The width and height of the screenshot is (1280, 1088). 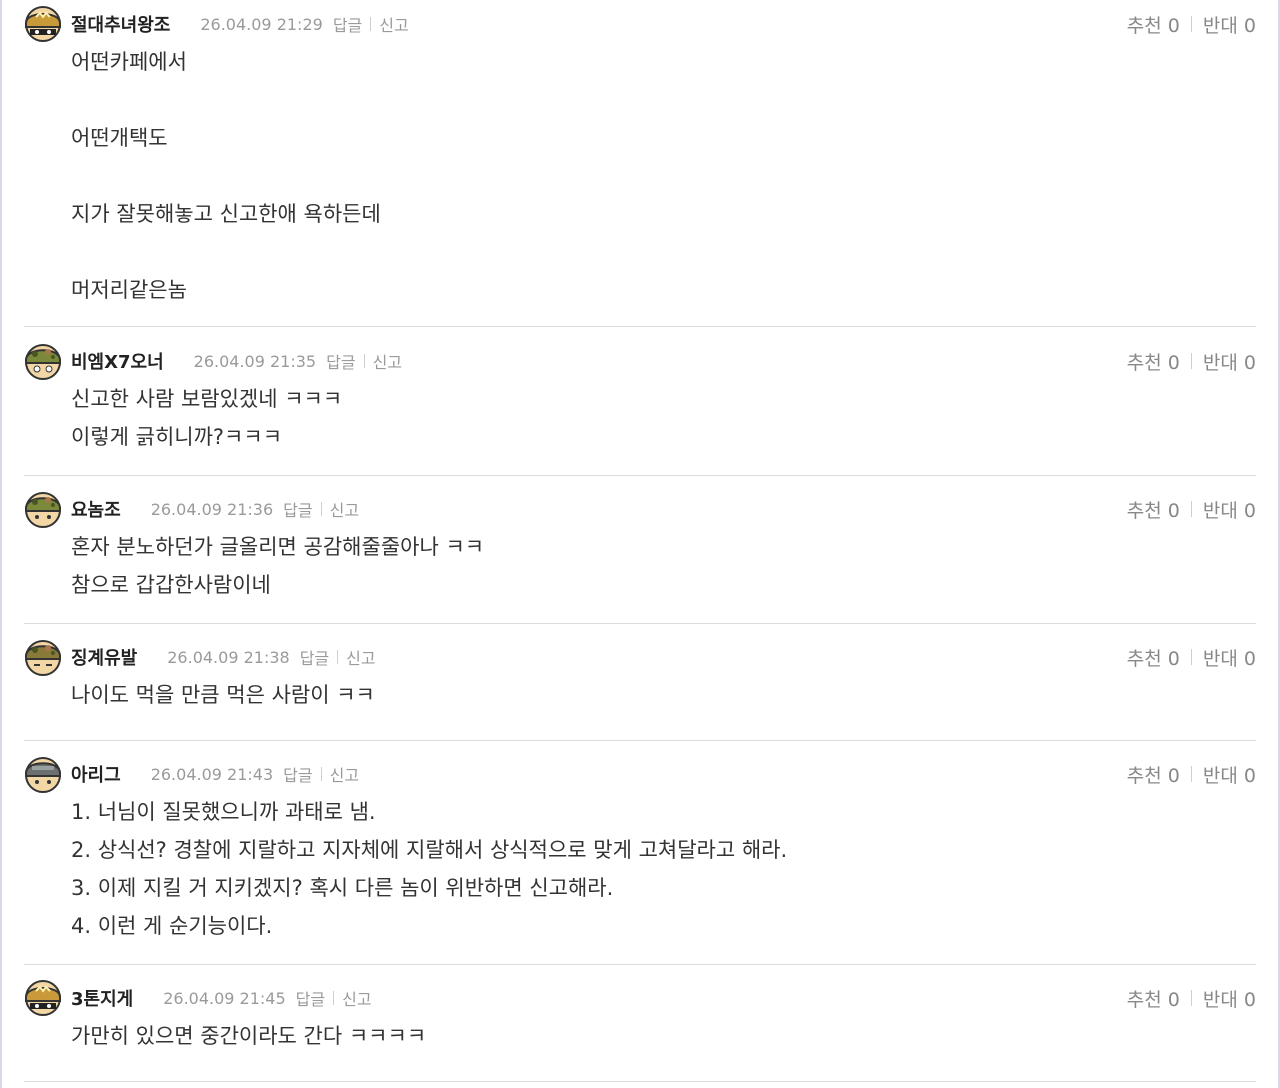 I want to click on comment-nickname: 징계유발, so click(x=104, y=657).